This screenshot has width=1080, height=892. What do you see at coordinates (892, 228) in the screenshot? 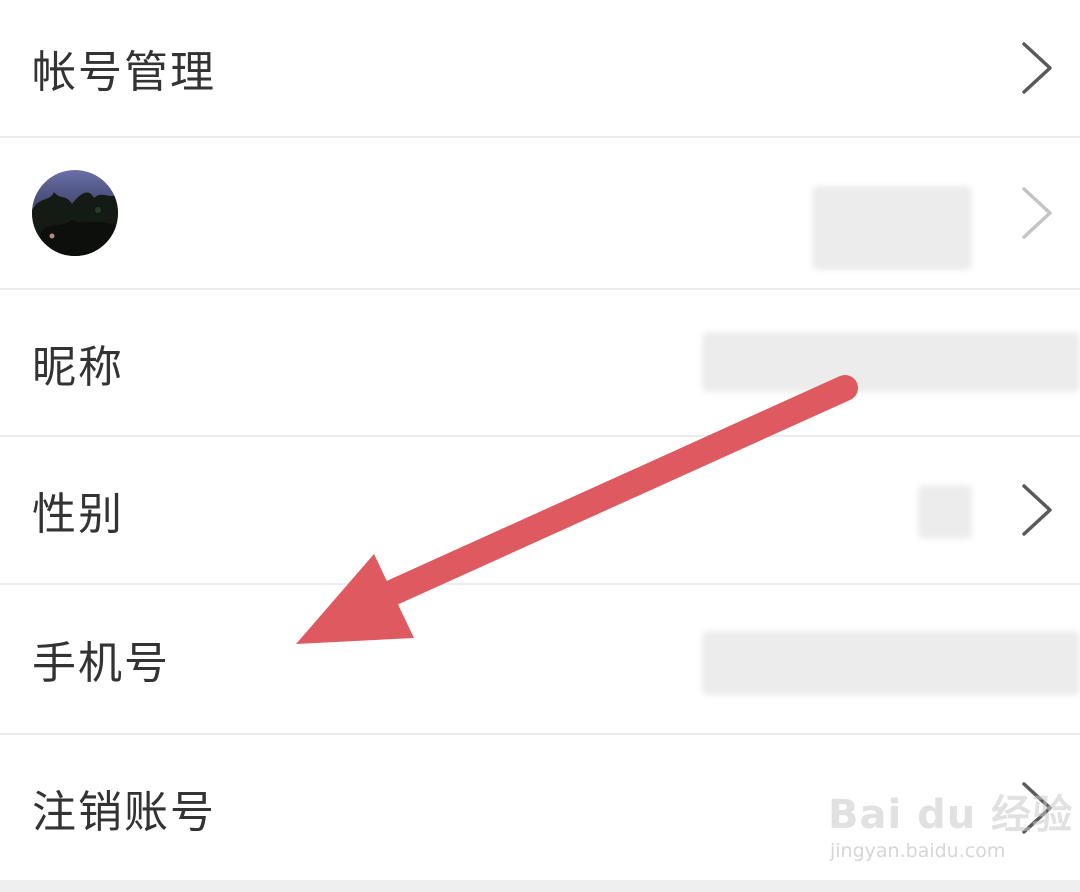
I see `redacted-avatar-info` at bounding box center [892, 228].